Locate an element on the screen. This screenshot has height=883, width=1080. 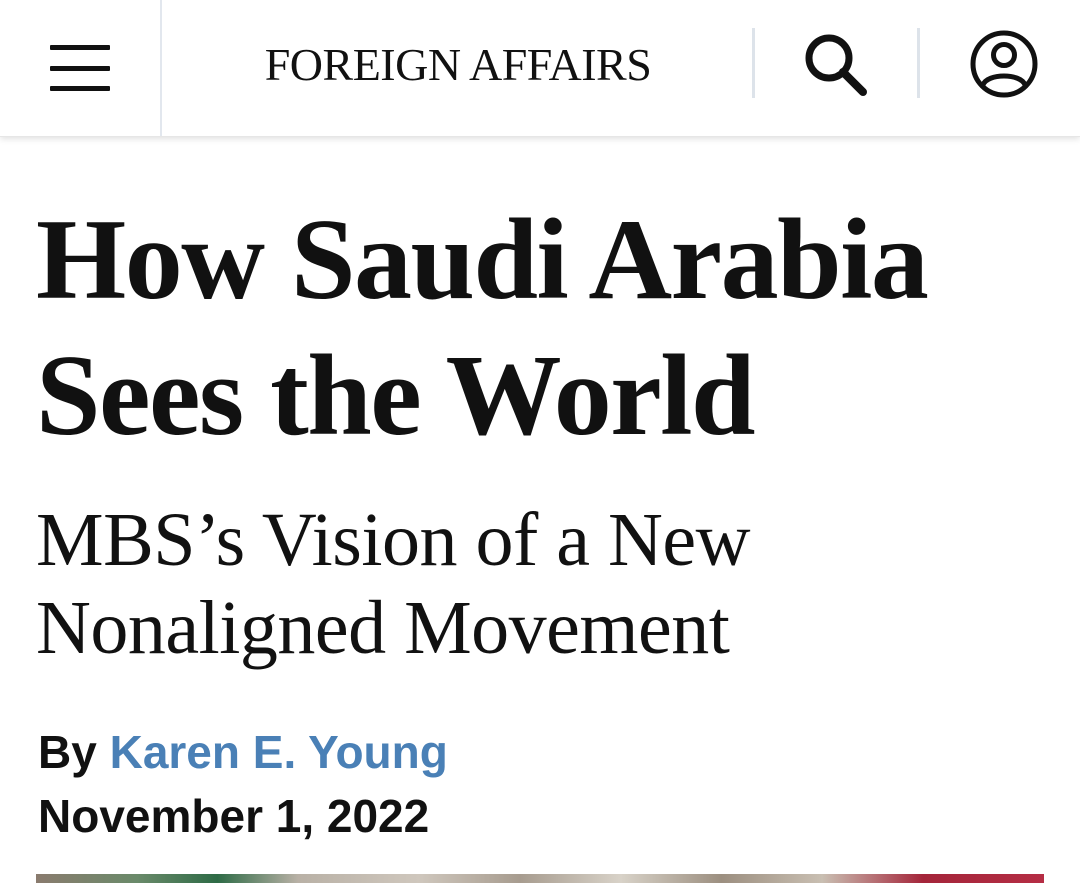
subheadline-line: MBS’s Vision of a New is located at coordinates (393, 540).